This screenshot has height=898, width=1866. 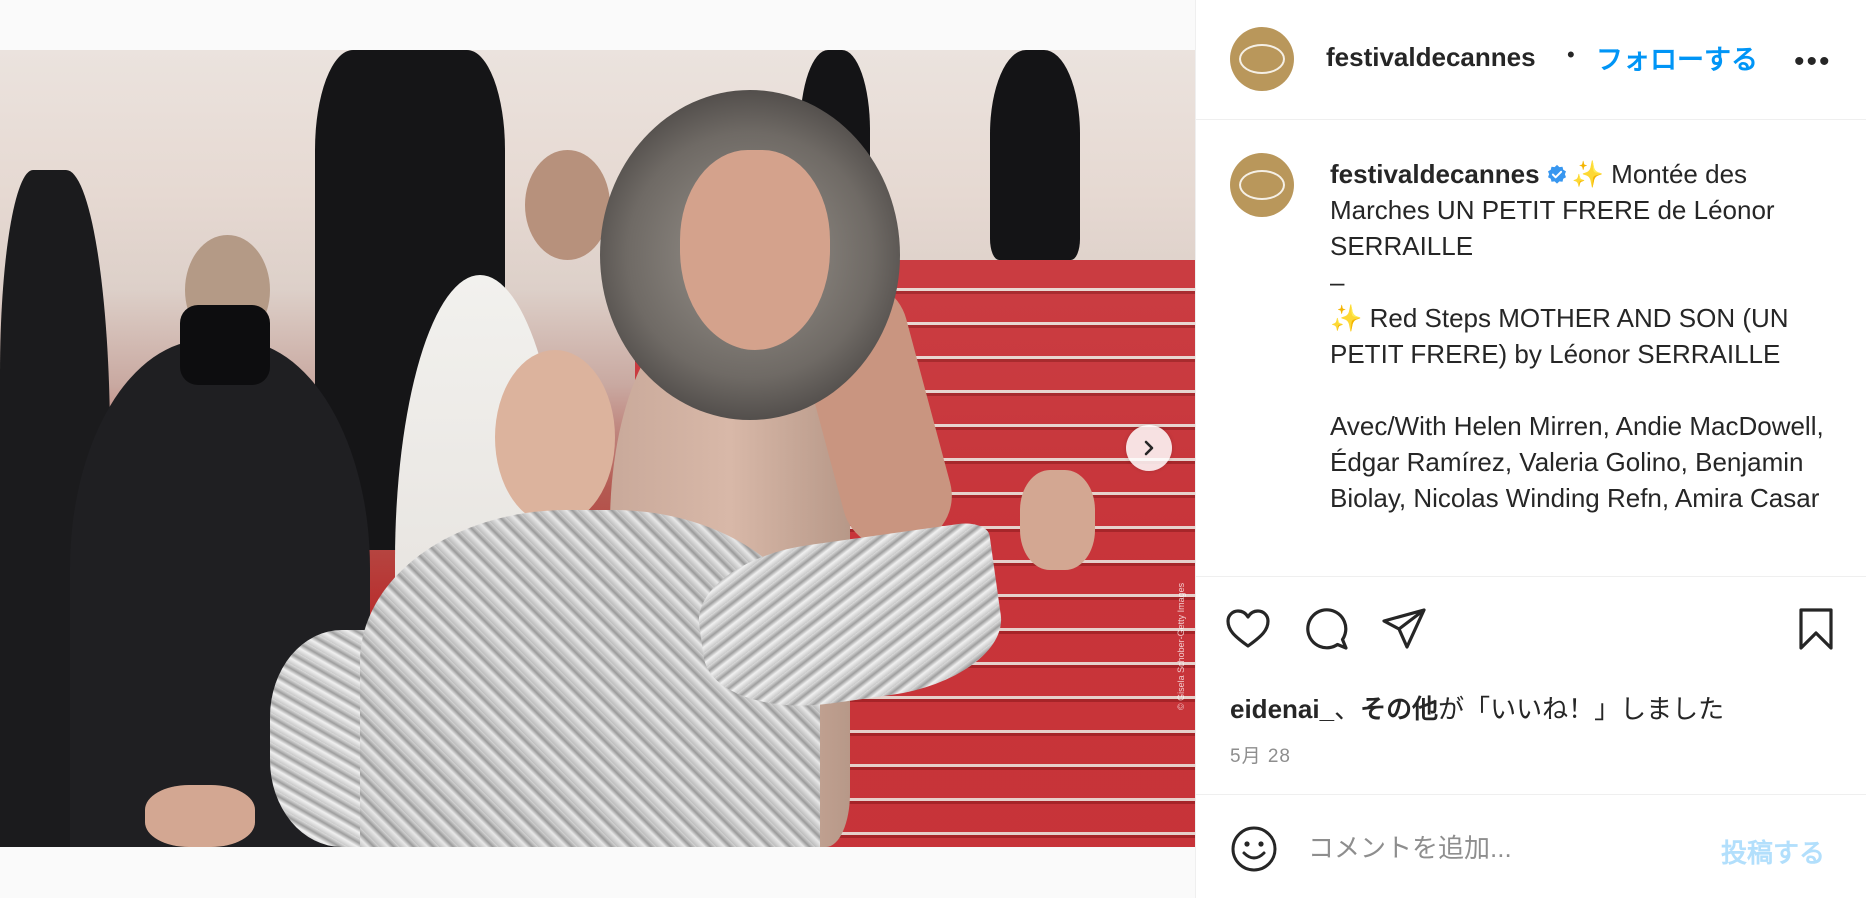 What do you see at coordinates (1404, 629) in the screenshot?
I see `share-icon` at bounding box center [1404, 629].